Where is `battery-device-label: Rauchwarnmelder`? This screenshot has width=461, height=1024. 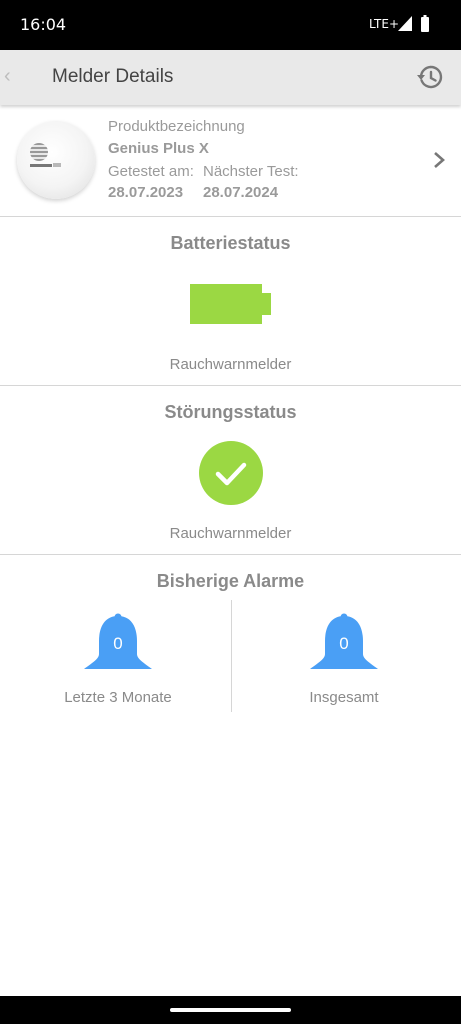
battery-device-label: Rauchwarnmelder is located at coordinates (230, 364).